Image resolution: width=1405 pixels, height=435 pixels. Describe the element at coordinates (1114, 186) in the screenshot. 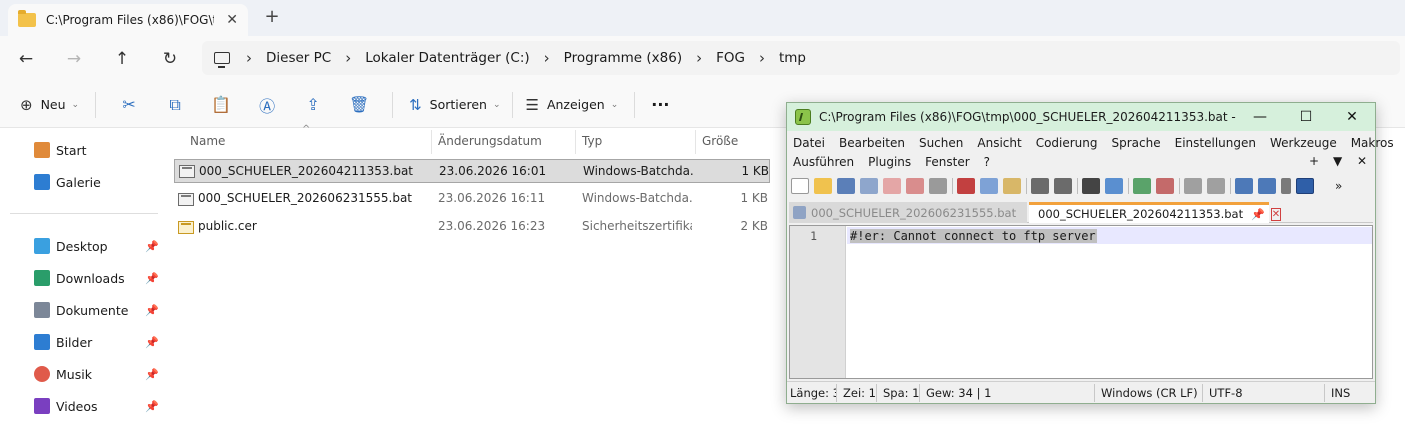

I see `replace-icon` at that location.